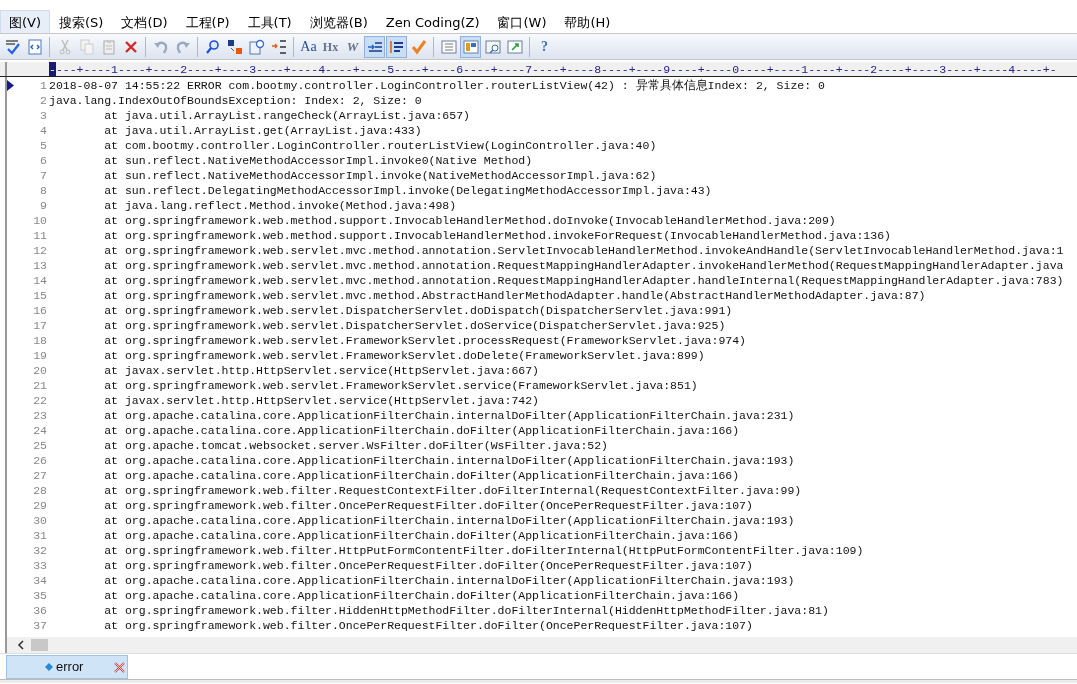  I want to click on code-line: at org.springframework.web.servlet.DispatcherServlet.doDispatch(DispatcherServlet.java:991), so click(418, 310).